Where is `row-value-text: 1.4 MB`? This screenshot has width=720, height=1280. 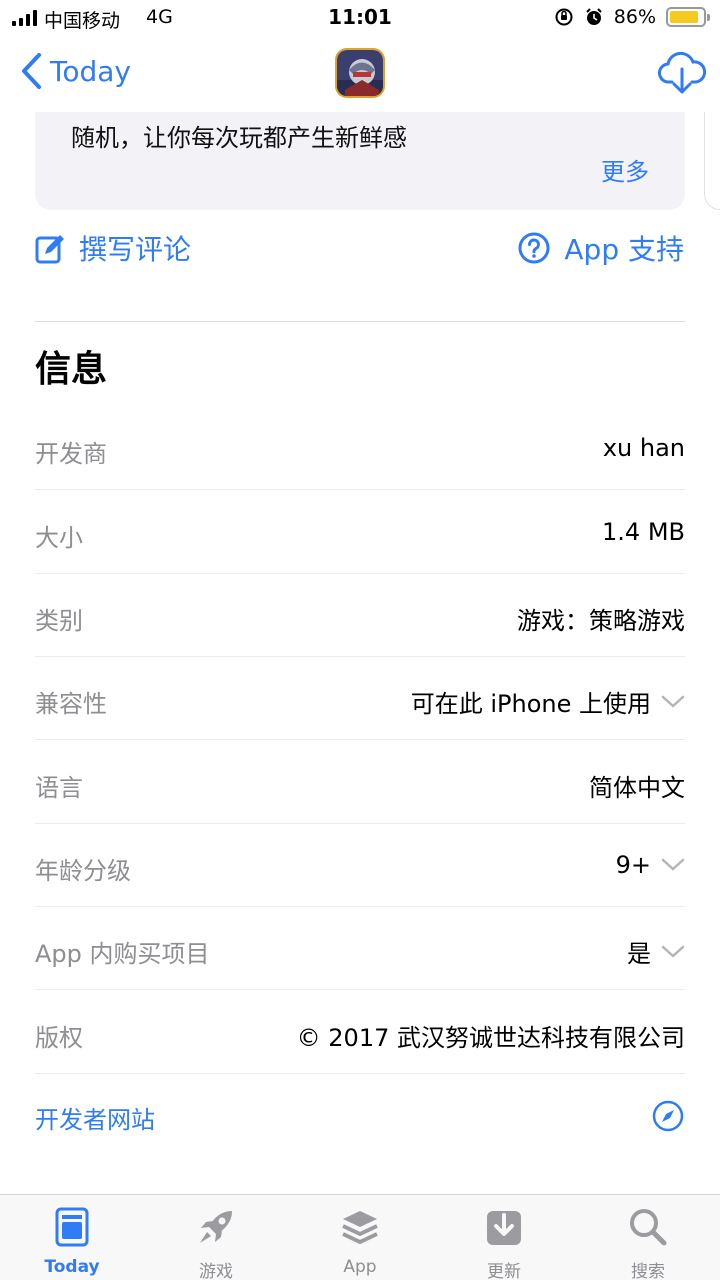
row-value-text: 1.4 MB is located at coordinates (643, 532).